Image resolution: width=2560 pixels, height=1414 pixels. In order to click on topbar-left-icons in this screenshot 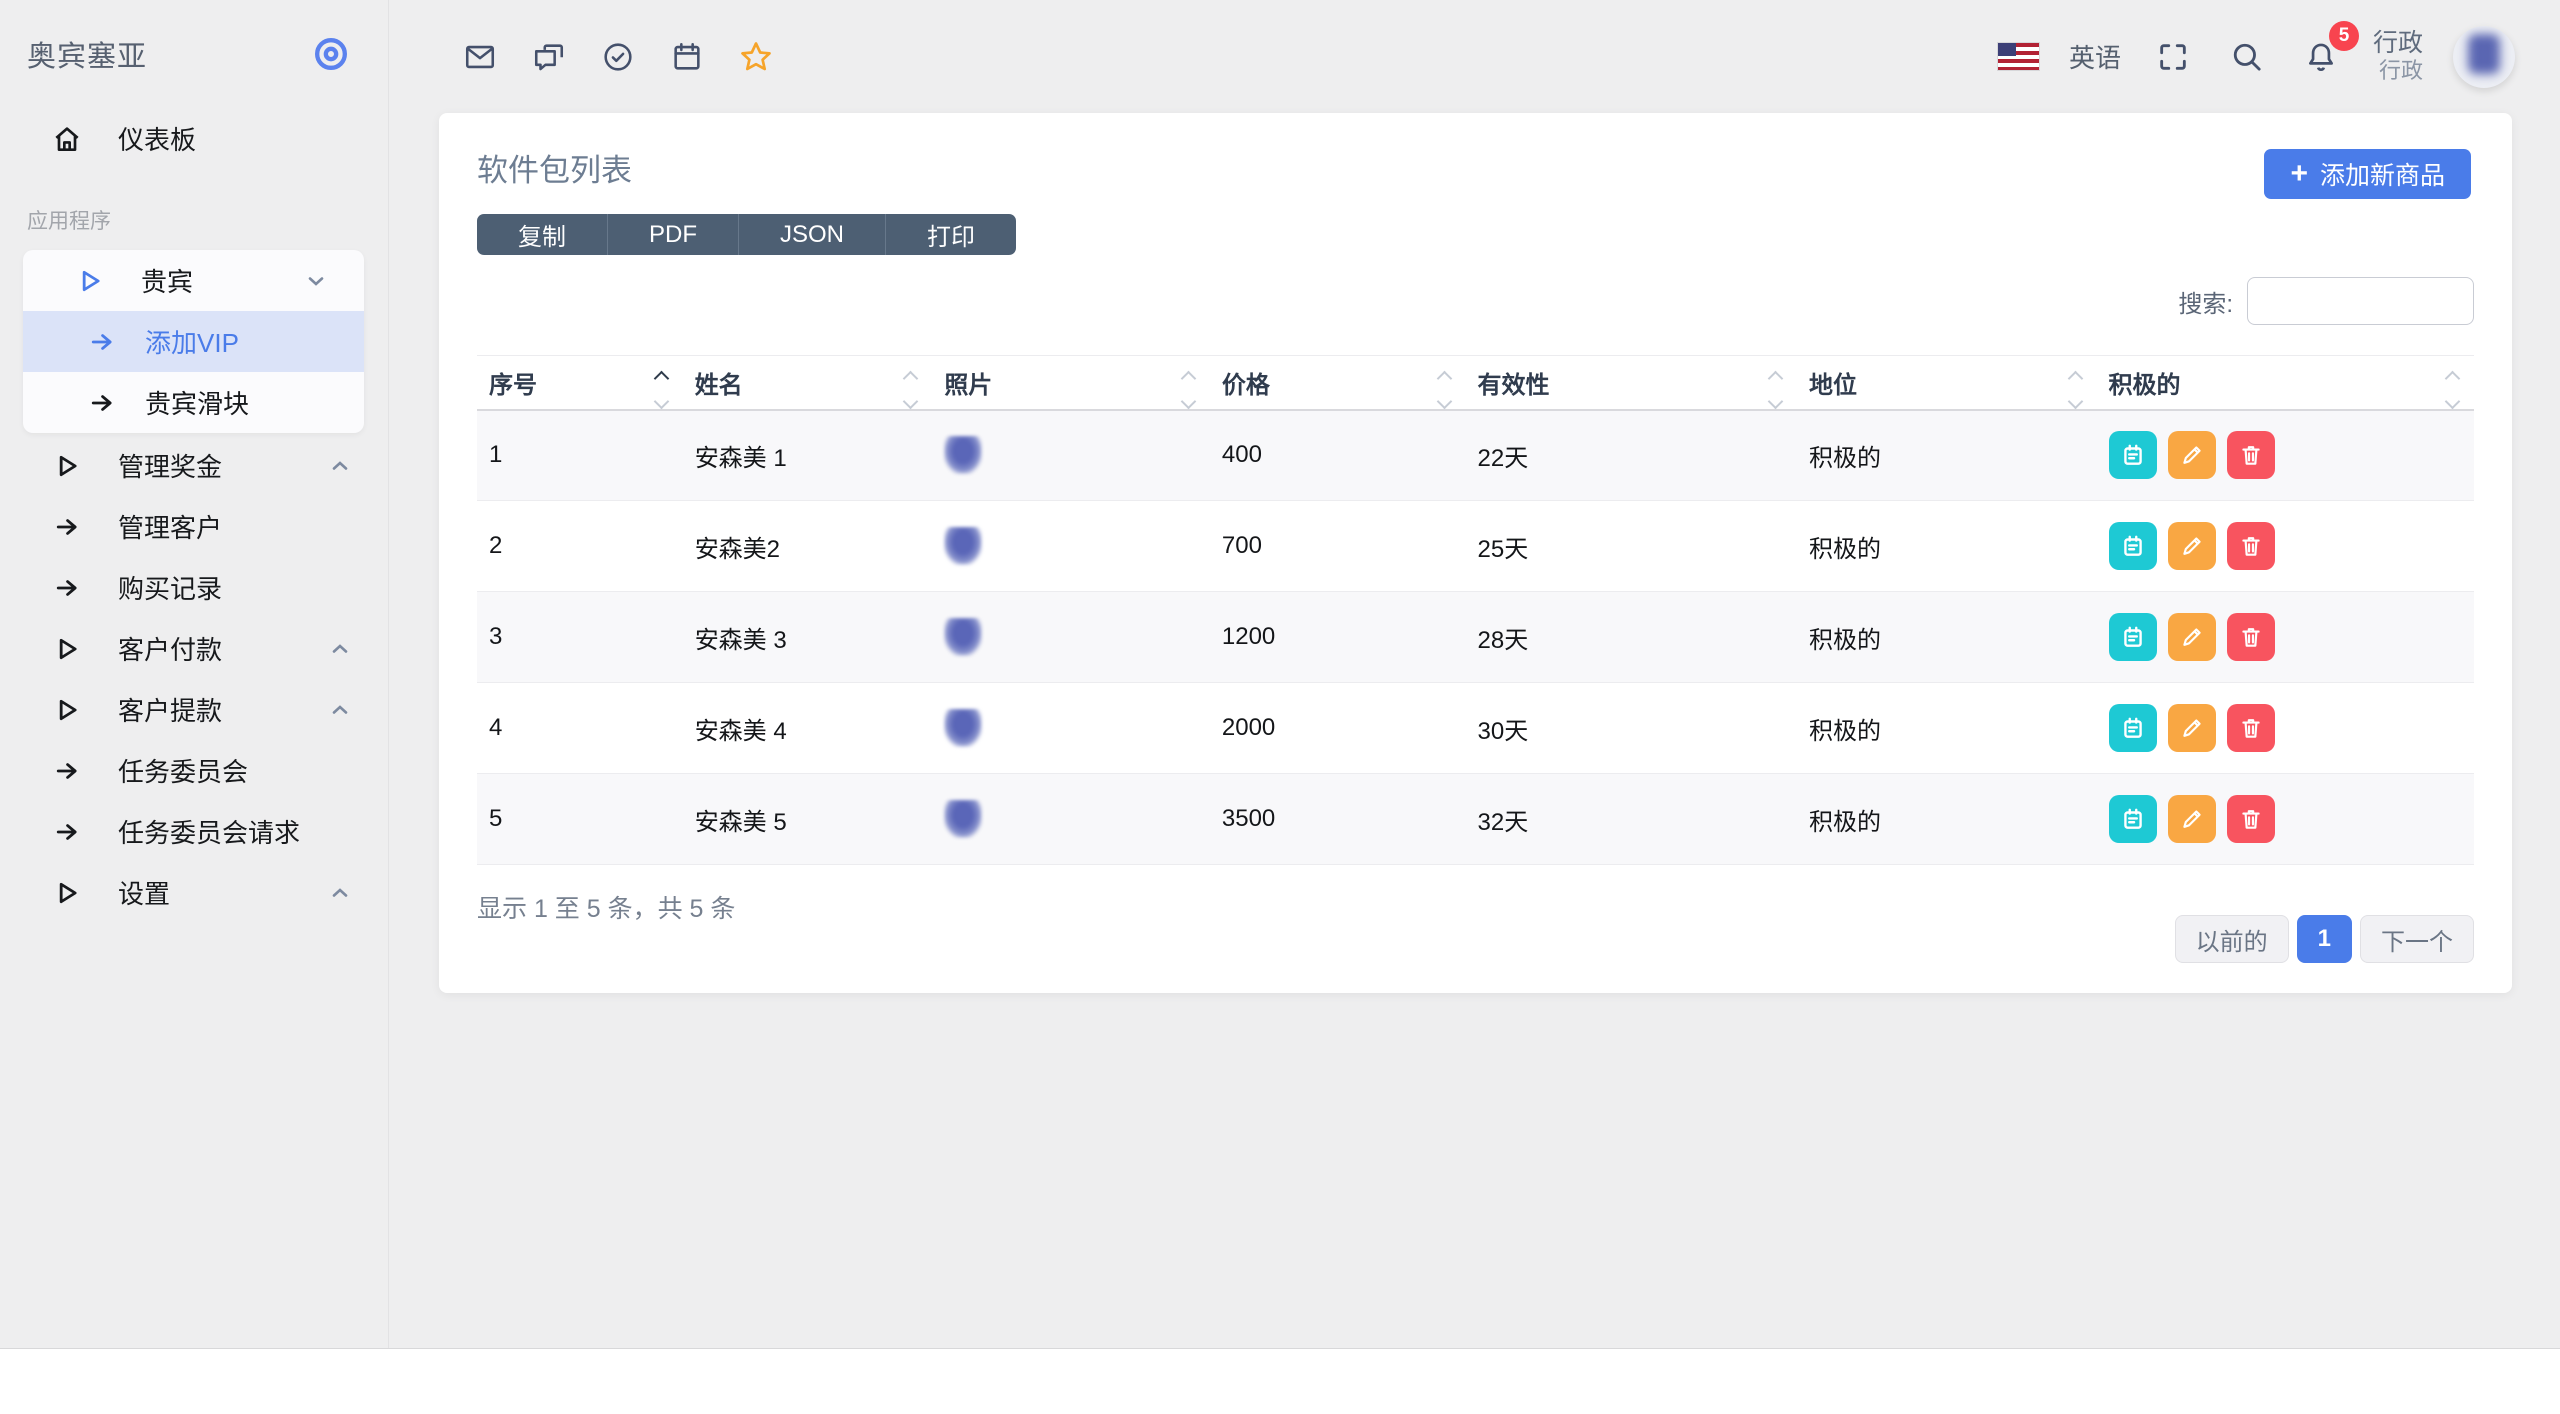, I will do `click(618, 57)`.